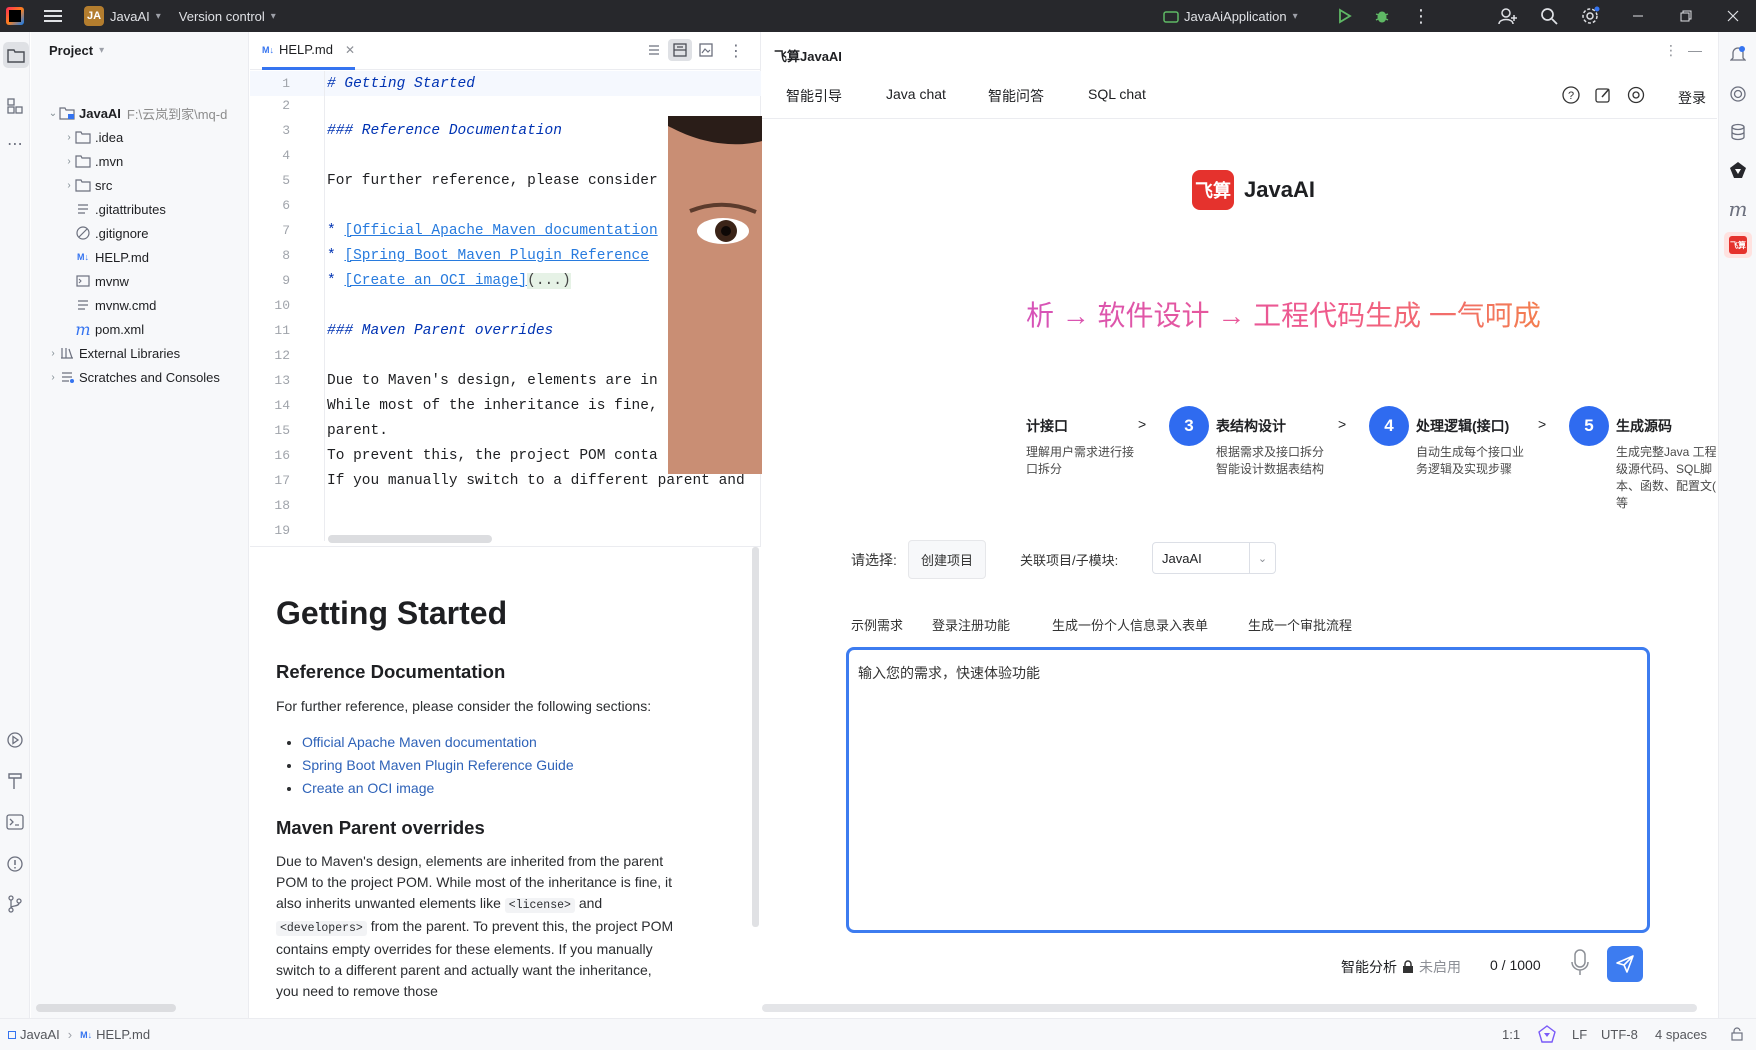  Describe the element at coordinates (1580, 964) in the screenshot. I see `microphone-icon` at that location.